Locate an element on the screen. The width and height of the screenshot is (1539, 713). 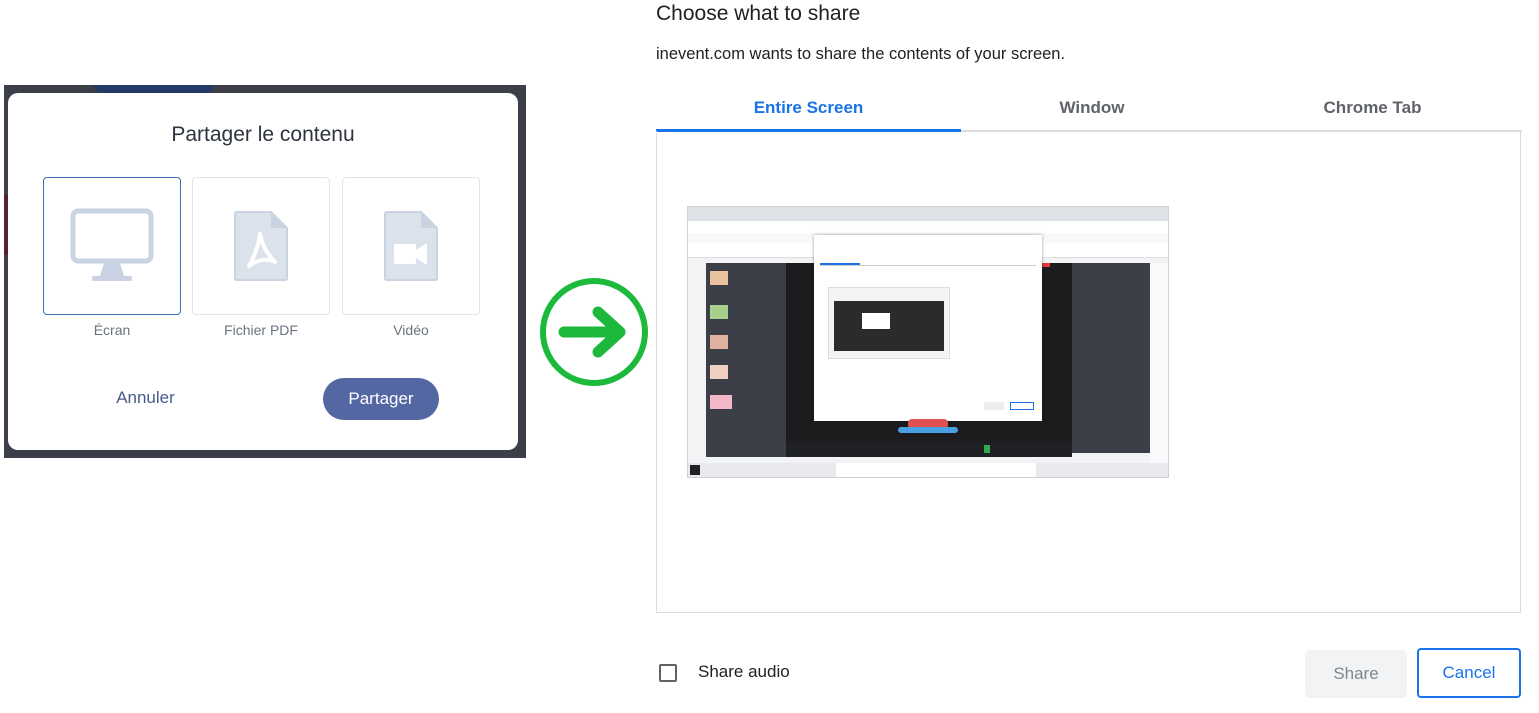
thumbnail-right-rail is located at coordinates (1159, 363).